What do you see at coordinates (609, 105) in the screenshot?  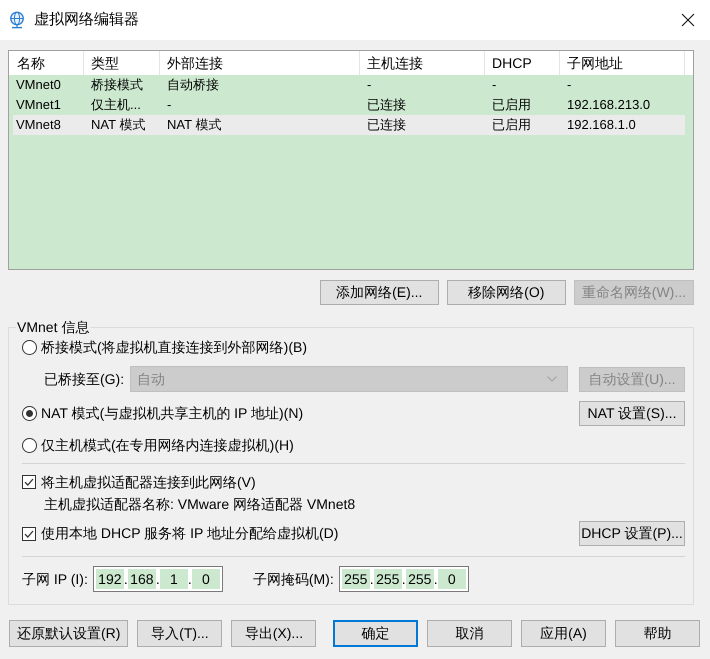 I see `table-cell-text: 192.168.213.0` at bounding box center [609, 105].